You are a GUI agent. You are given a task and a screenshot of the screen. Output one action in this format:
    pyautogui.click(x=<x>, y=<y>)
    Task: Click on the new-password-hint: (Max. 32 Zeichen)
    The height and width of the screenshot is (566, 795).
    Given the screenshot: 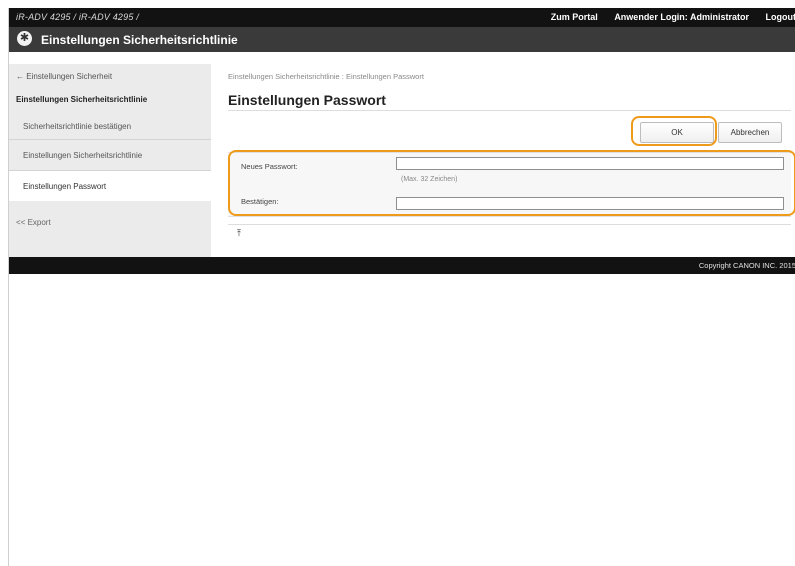 What is the action you would take?
    pyautogui.click(x=429, y=179)
    